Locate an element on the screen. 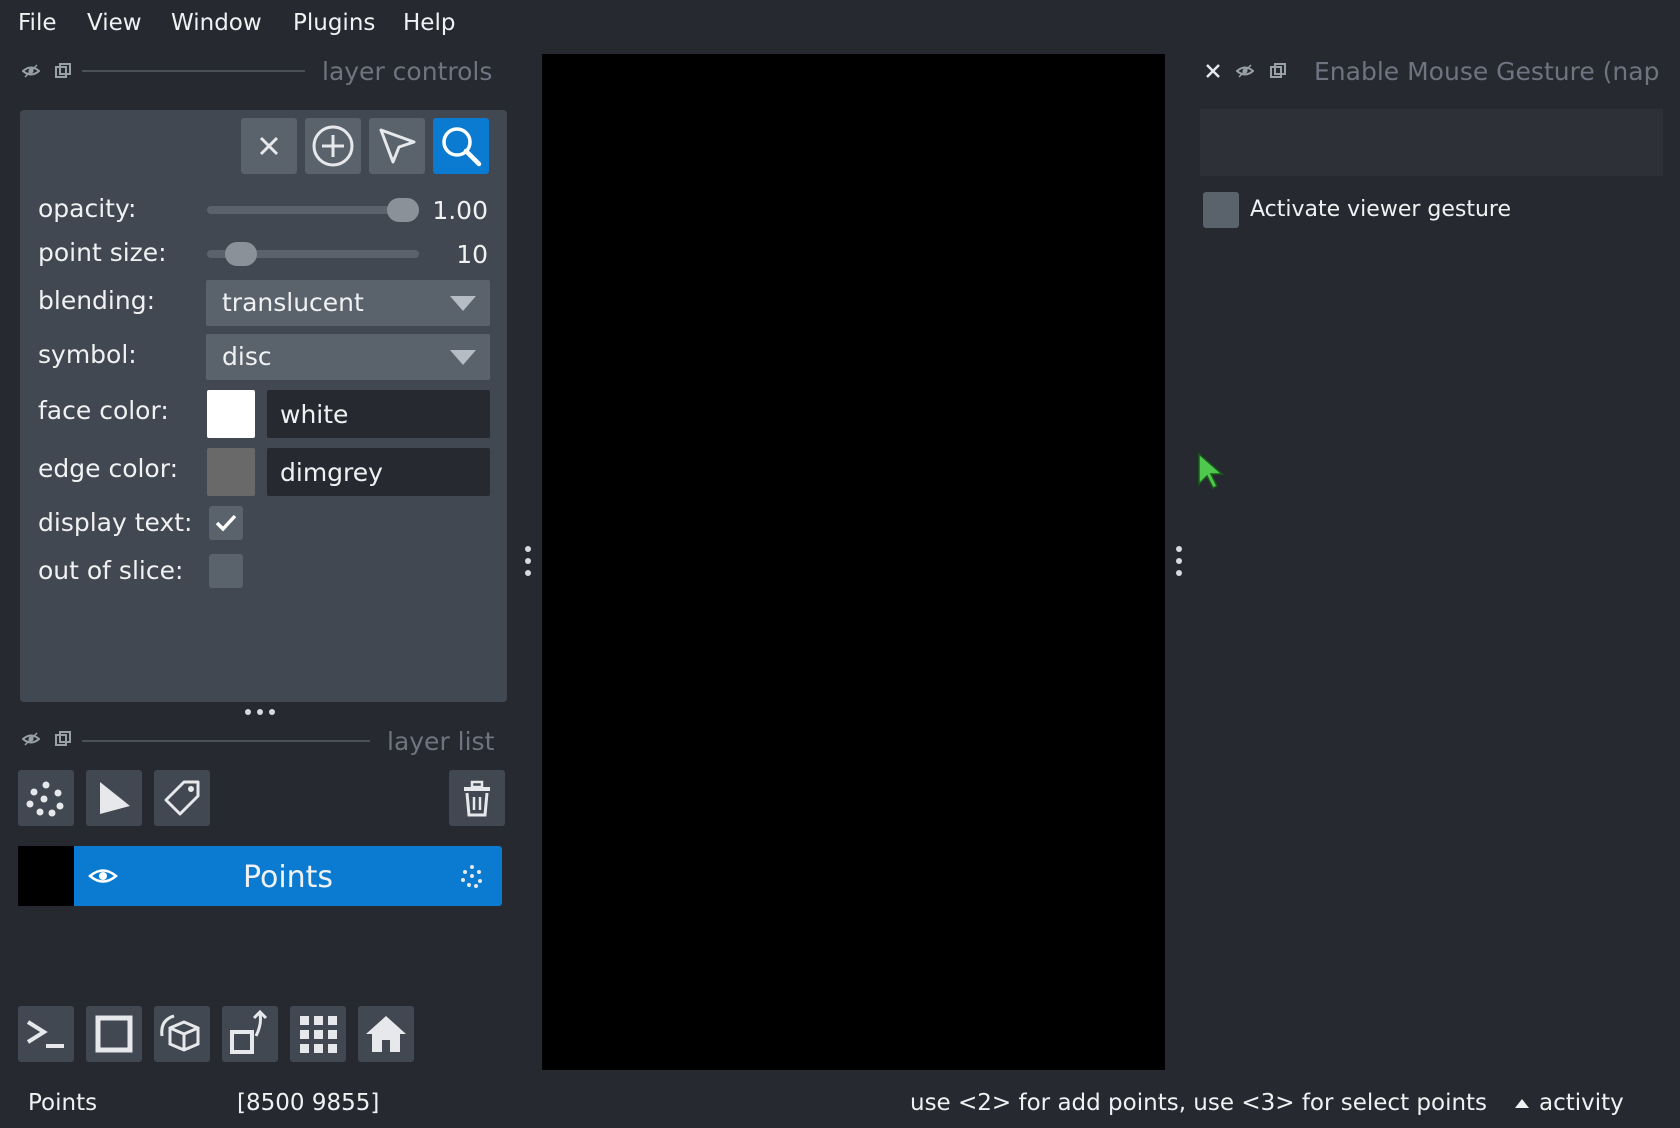  shapes-icon is located at coordinates (115, 798).